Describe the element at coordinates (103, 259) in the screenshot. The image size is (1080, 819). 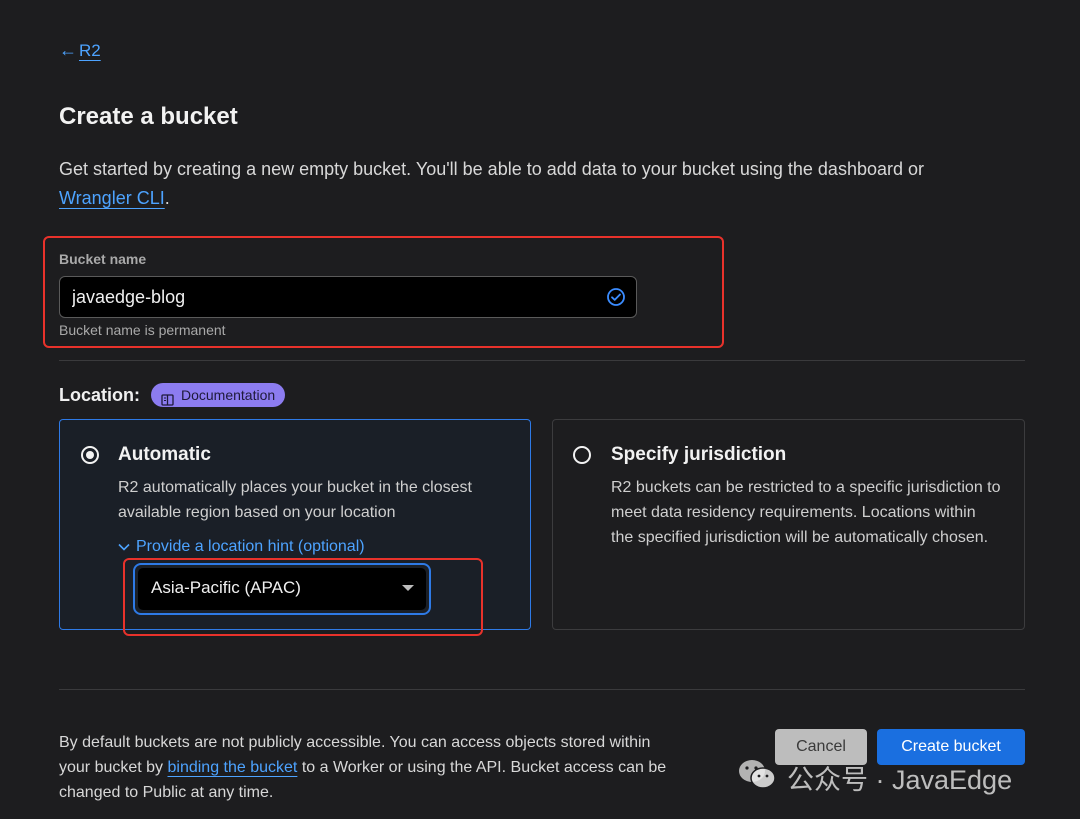
I see `bucket-name-label: Bucket name` at that location.